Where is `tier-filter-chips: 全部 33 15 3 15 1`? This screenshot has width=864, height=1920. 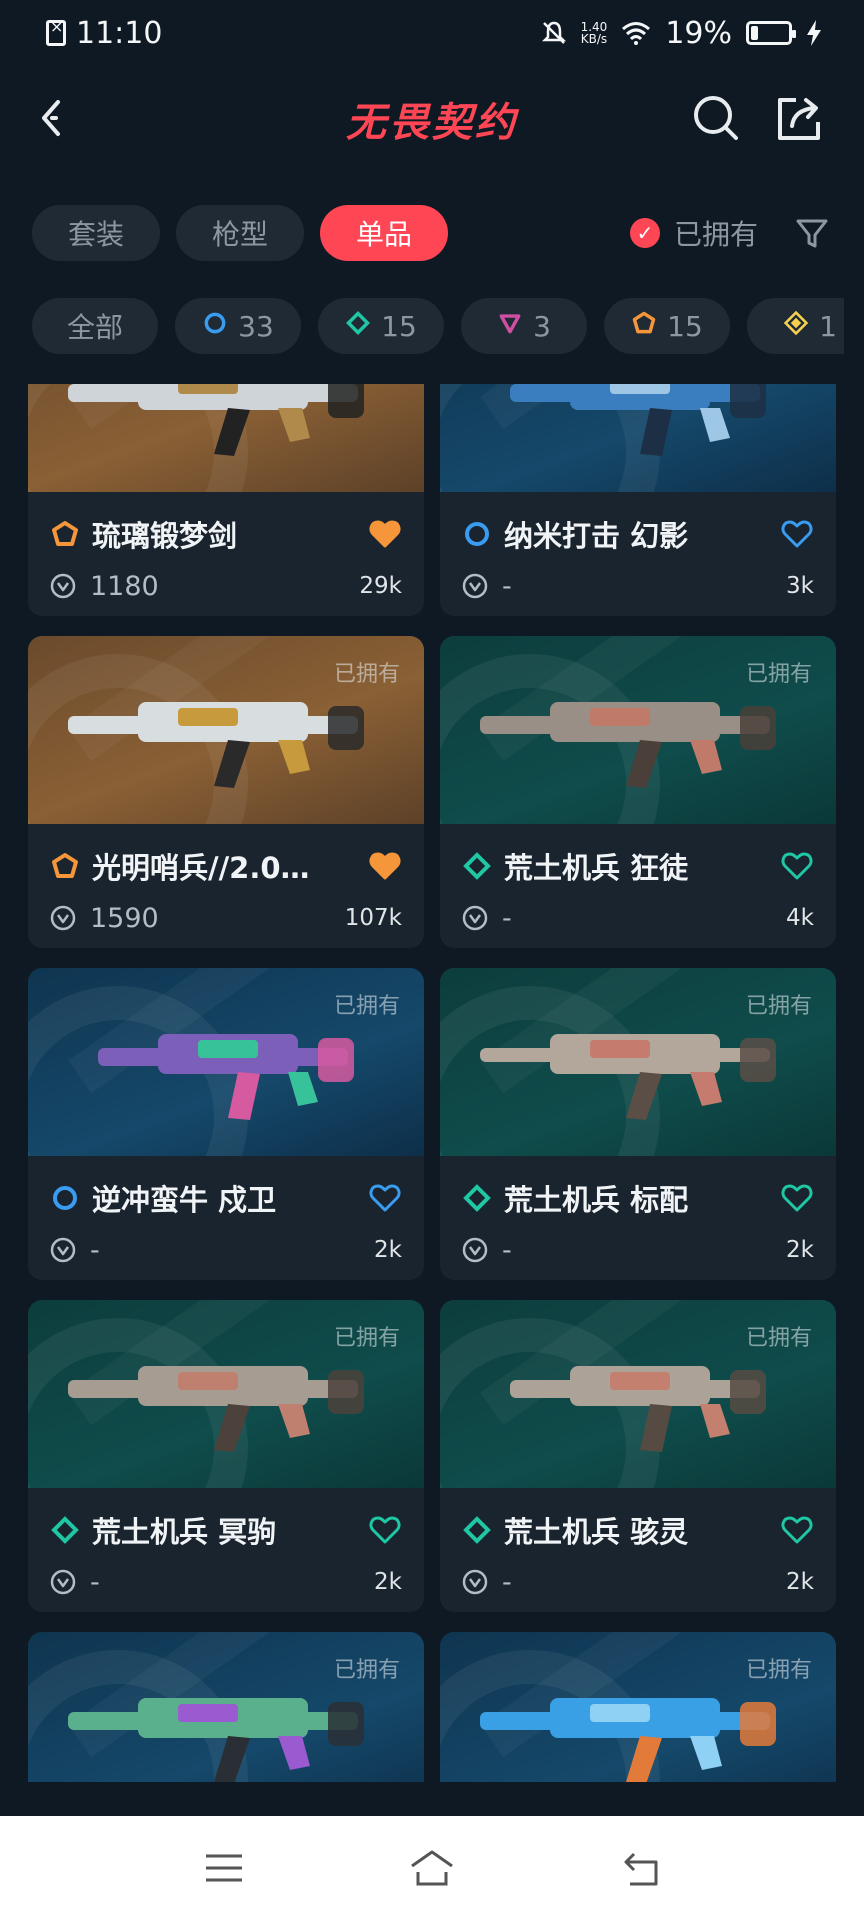 tier-filter-chips: 全部 33 15 3 15 1 is located at coordinates (438, 326).